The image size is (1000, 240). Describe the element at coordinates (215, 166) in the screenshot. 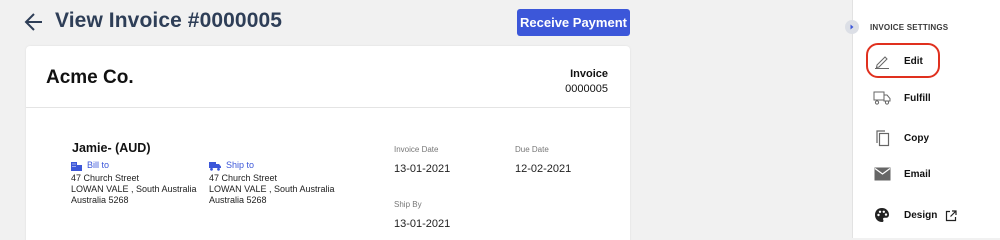

I see `delivery-truck-icon` at that location.